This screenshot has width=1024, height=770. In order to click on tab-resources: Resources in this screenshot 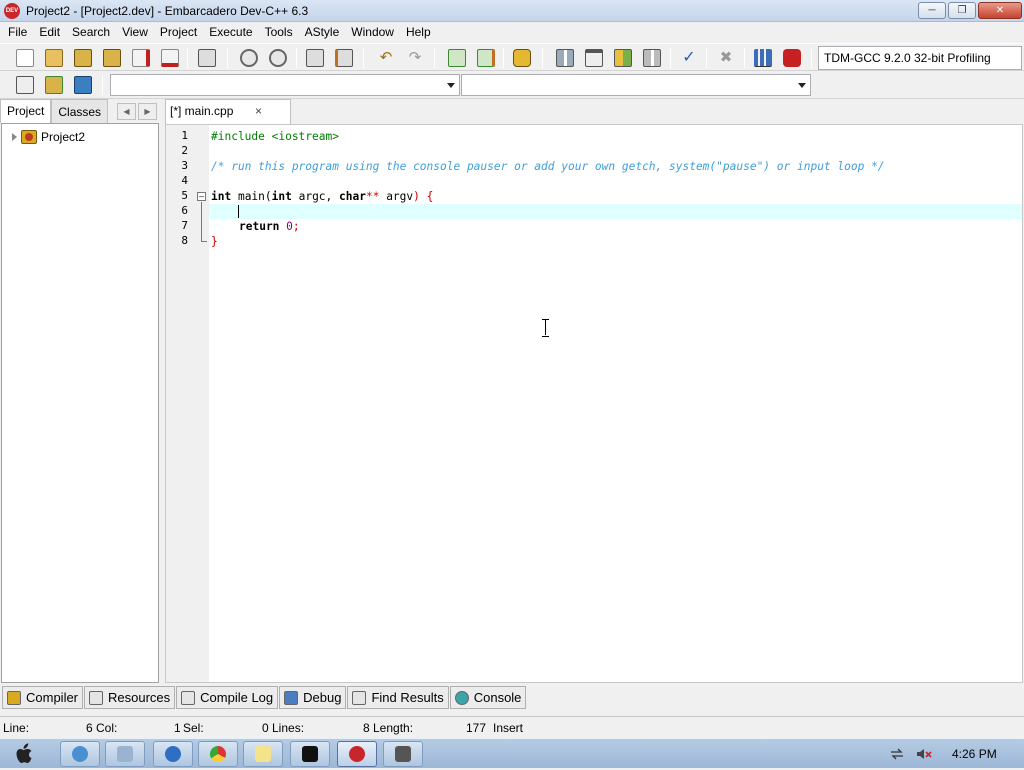, I will do `click(130, 697)`.